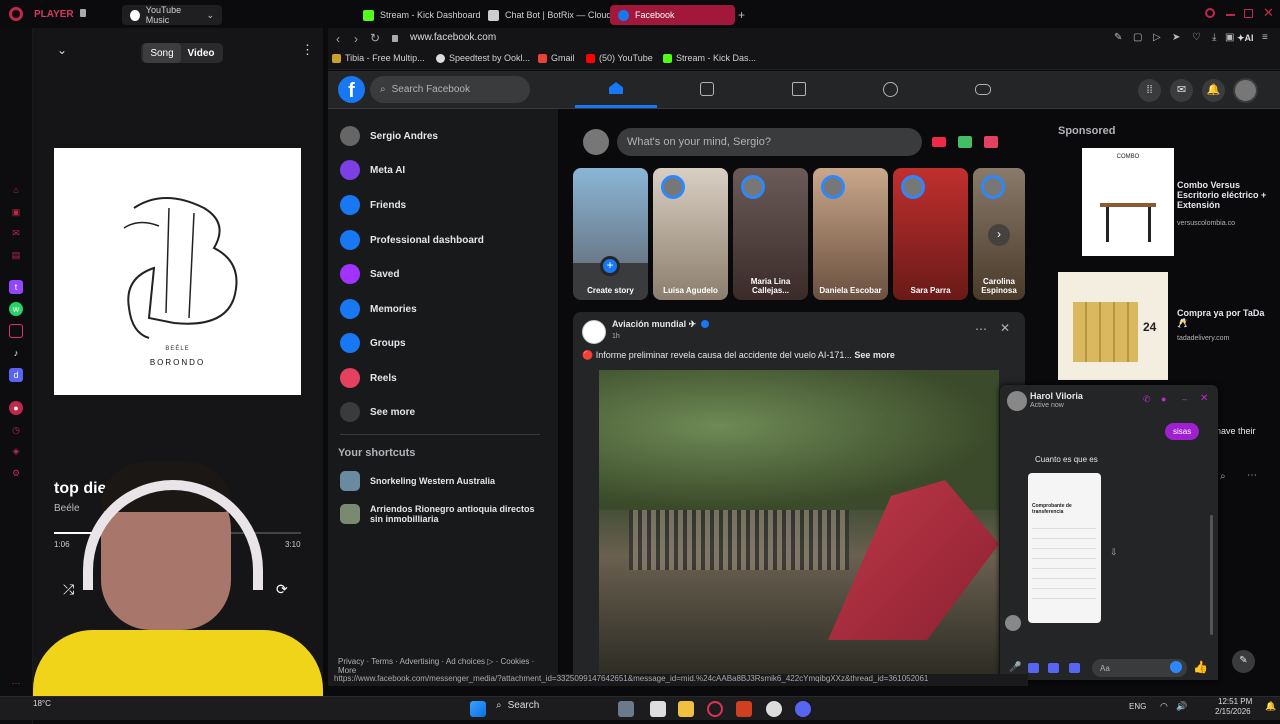 The height and width of the screenshot is (724, 1280). Describe the element at coordinates (1176, 37) in the screenshot. I see `send-icon: ➤` at that location.